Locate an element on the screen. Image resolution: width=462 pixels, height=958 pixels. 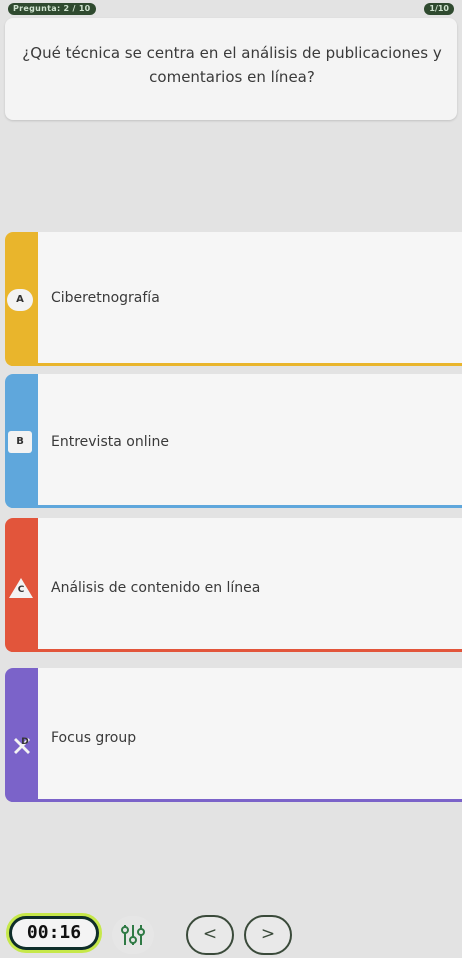
answer-letter-badge: D is located at coordinates (25, 742).